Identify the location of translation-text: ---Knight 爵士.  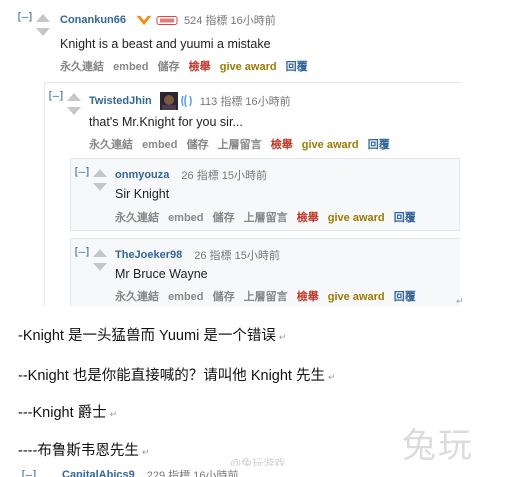
(62, 413).